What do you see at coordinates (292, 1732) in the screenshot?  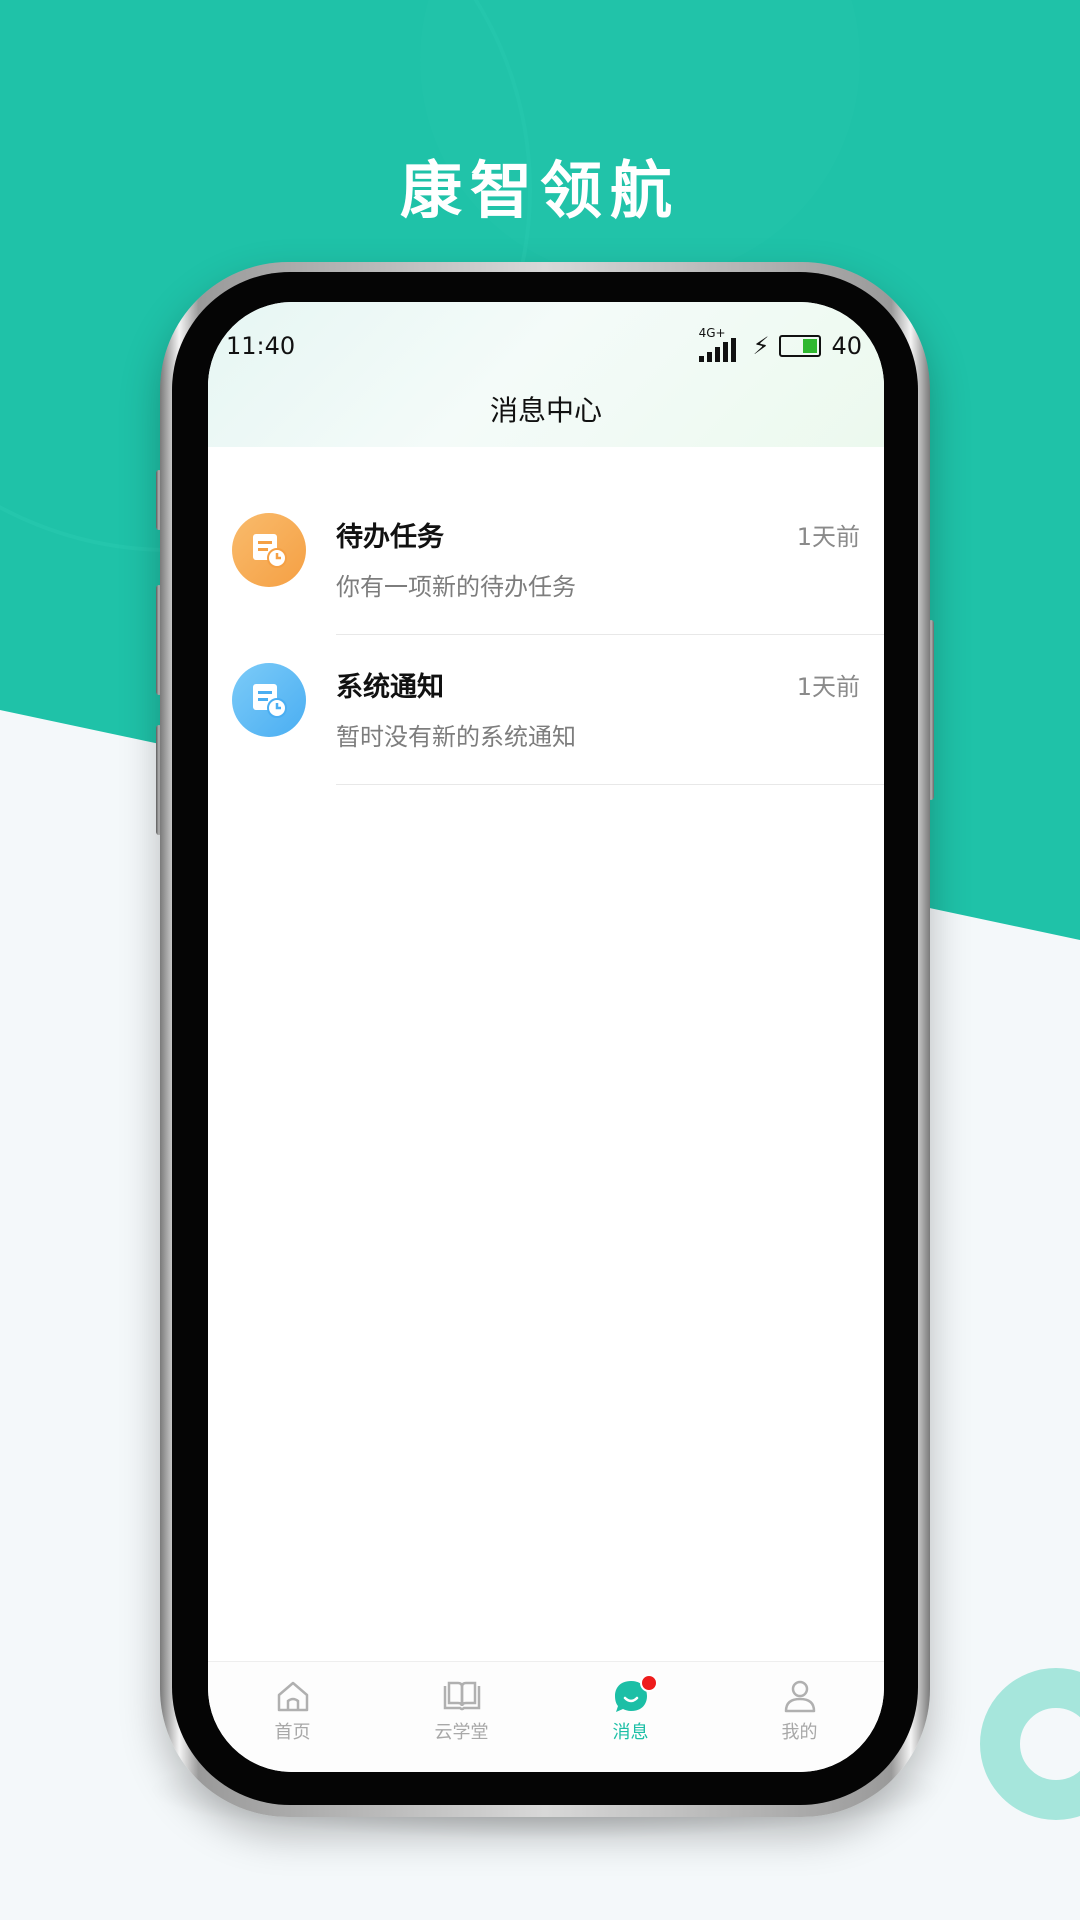 I see `tab-label: 首页` at bounding box center [292, 1732].